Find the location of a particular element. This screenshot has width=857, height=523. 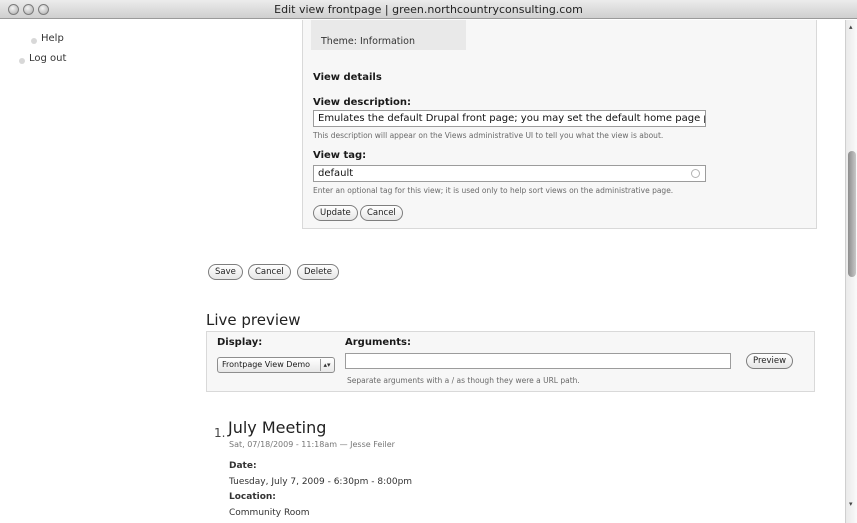

location-value: Community Room is located at coordinates (269, 513).